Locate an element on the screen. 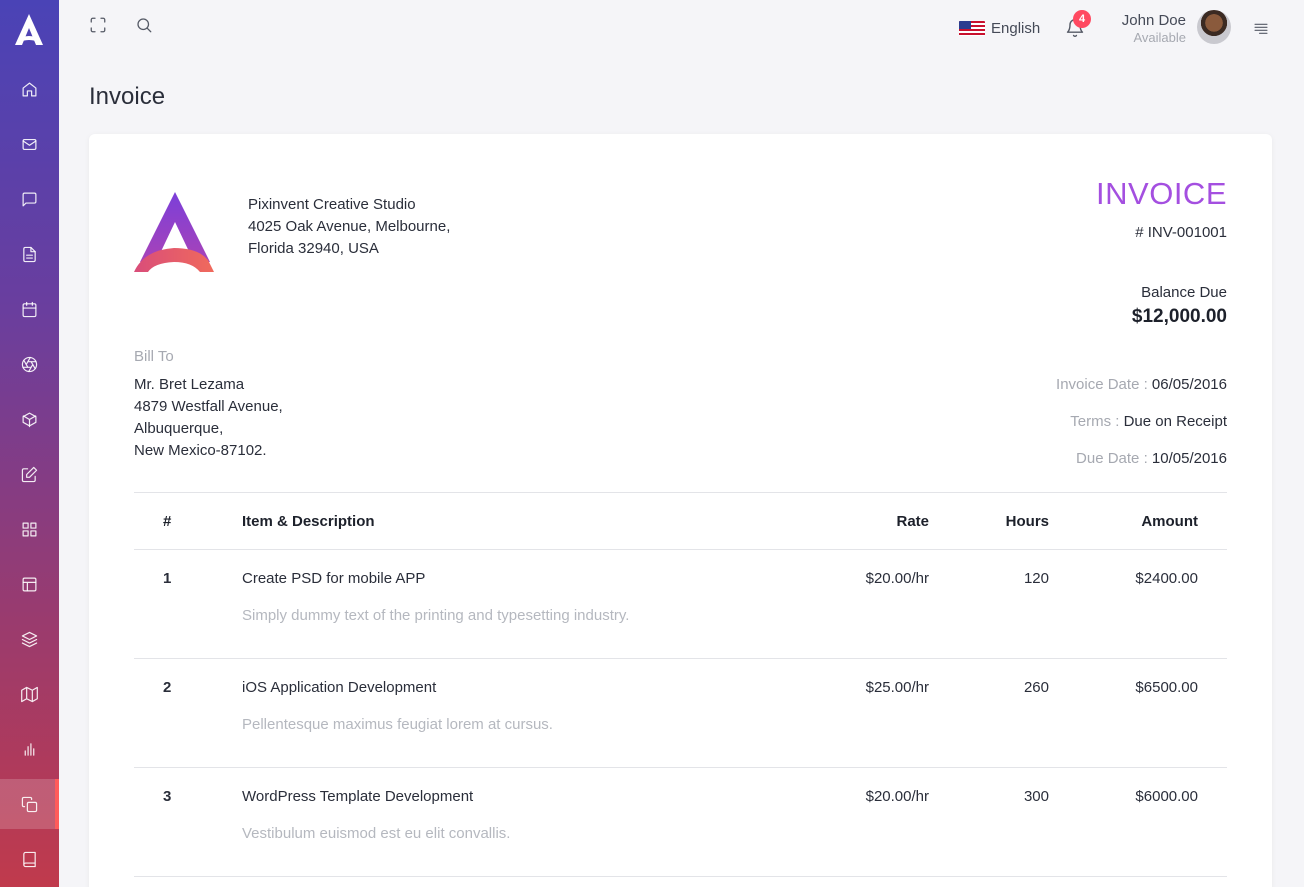  user-menu: John Doe Available is located at coordinates (1154, 29).